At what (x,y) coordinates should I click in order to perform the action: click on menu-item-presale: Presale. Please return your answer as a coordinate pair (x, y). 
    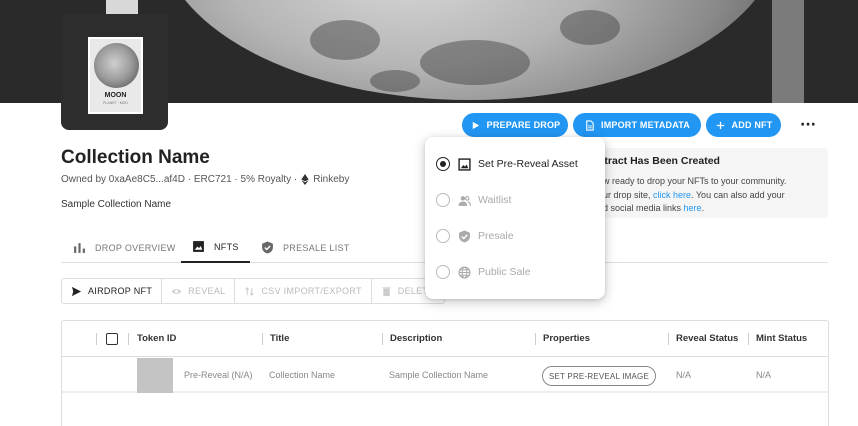
    Looking at the image, I should click on (475, 236).